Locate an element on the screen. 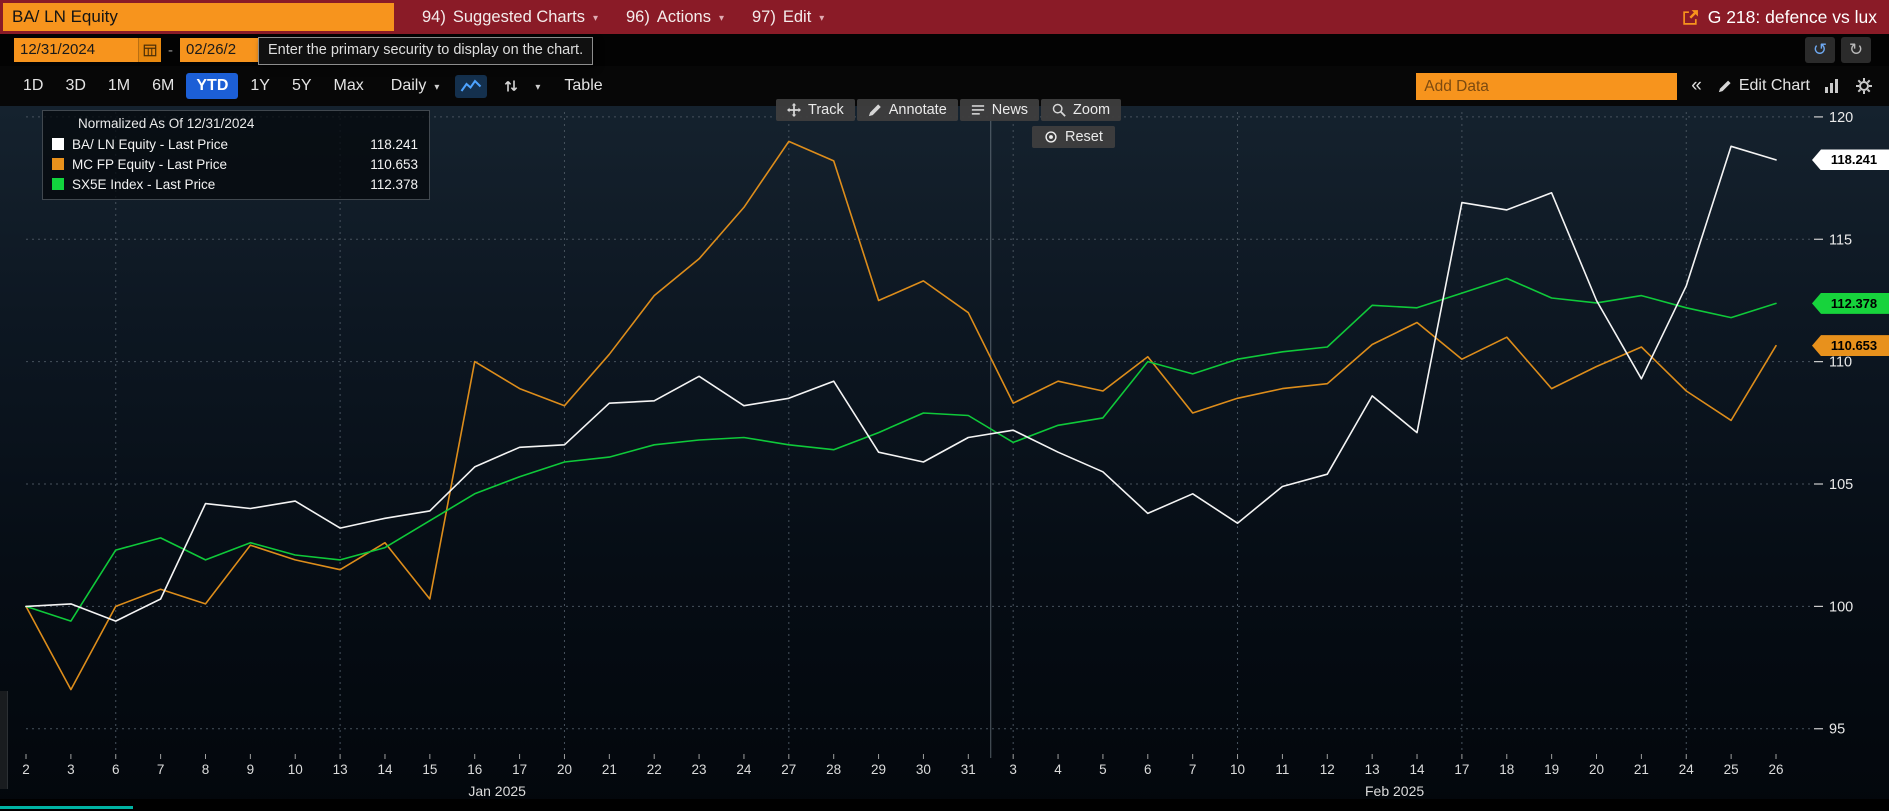 The height and width of the screenshot is (811, 1889). y-axis-label: 100 is located at coordinates (1841, 607).